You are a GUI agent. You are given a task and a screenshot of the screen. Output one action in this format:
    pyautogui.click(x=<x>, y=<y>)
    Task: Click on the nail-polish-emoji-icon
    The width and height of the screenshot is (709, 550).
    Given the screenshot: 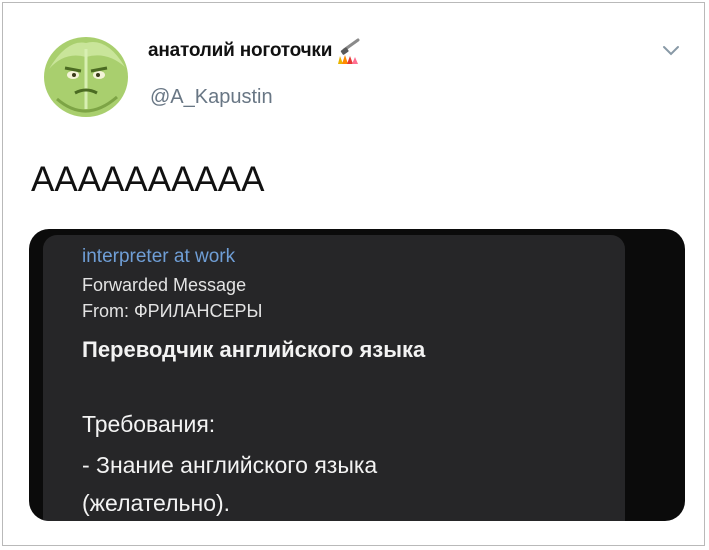 What is the action you would take?
    pyautogui.click(x=349, y=51)
    